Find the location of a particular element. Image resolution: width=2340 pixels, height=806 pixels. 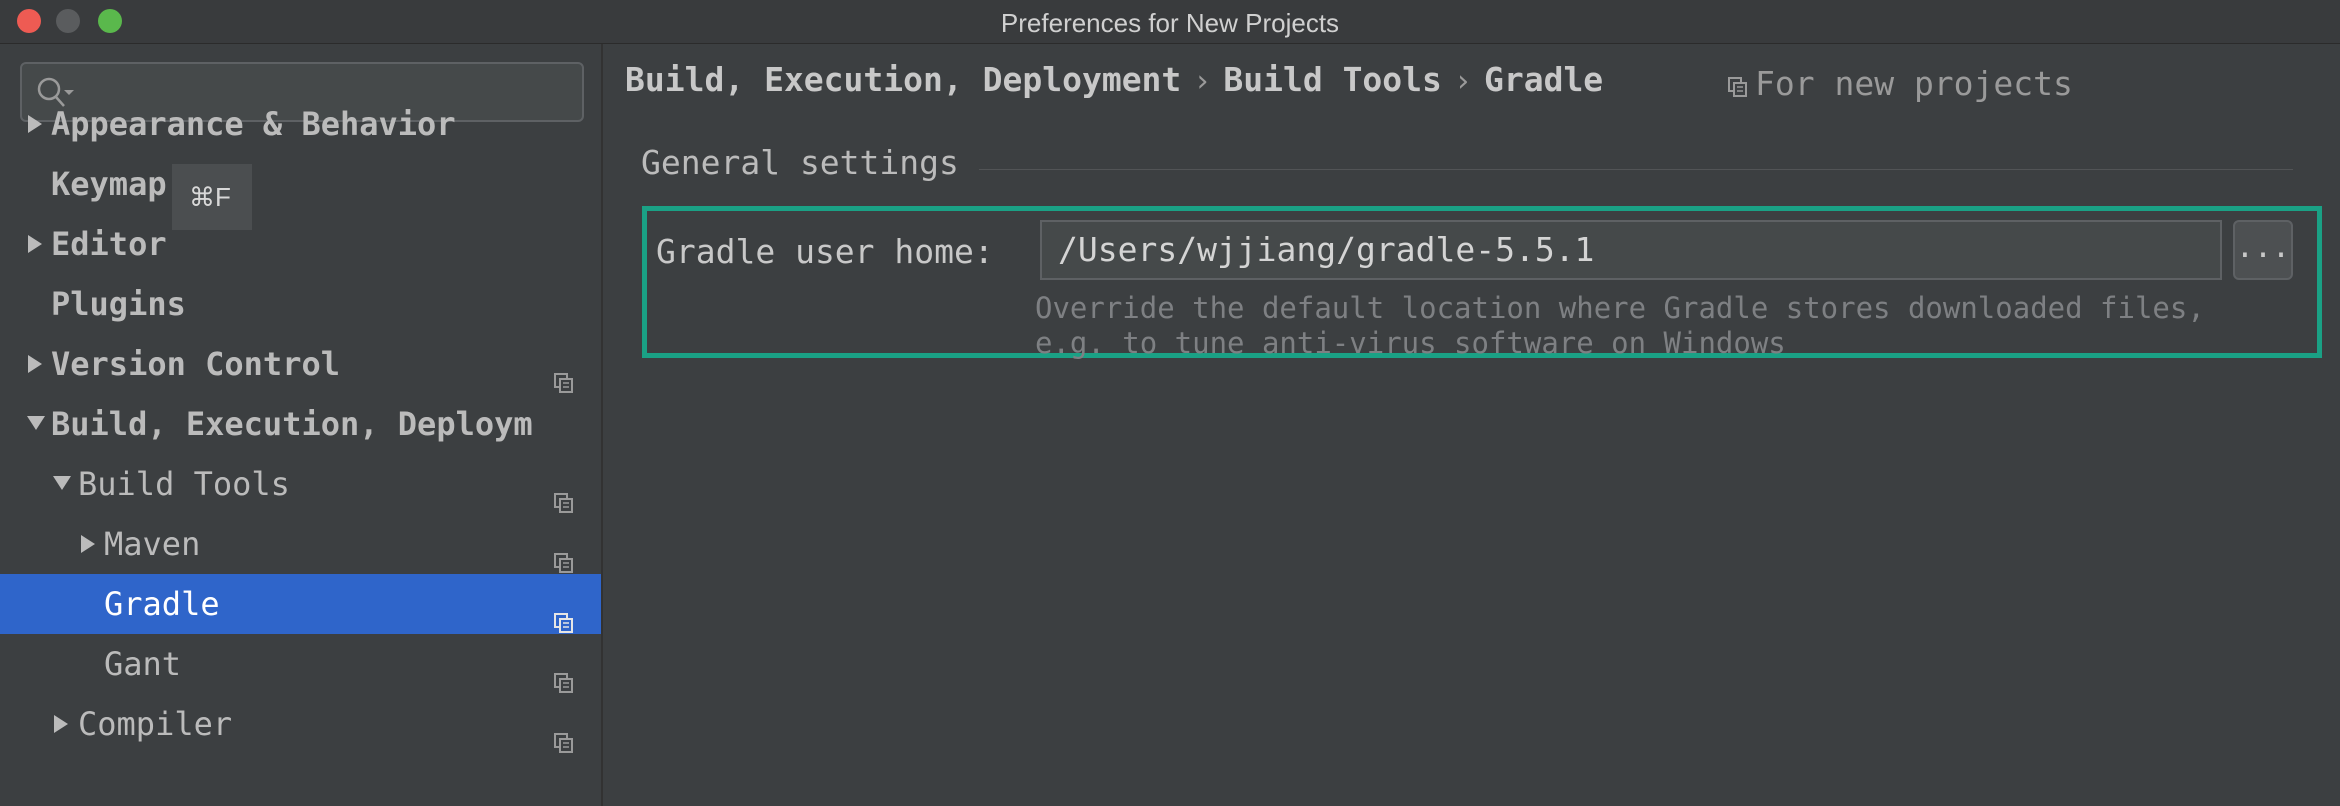

sidebar-item: Gant is located at coordinates (300, 664).